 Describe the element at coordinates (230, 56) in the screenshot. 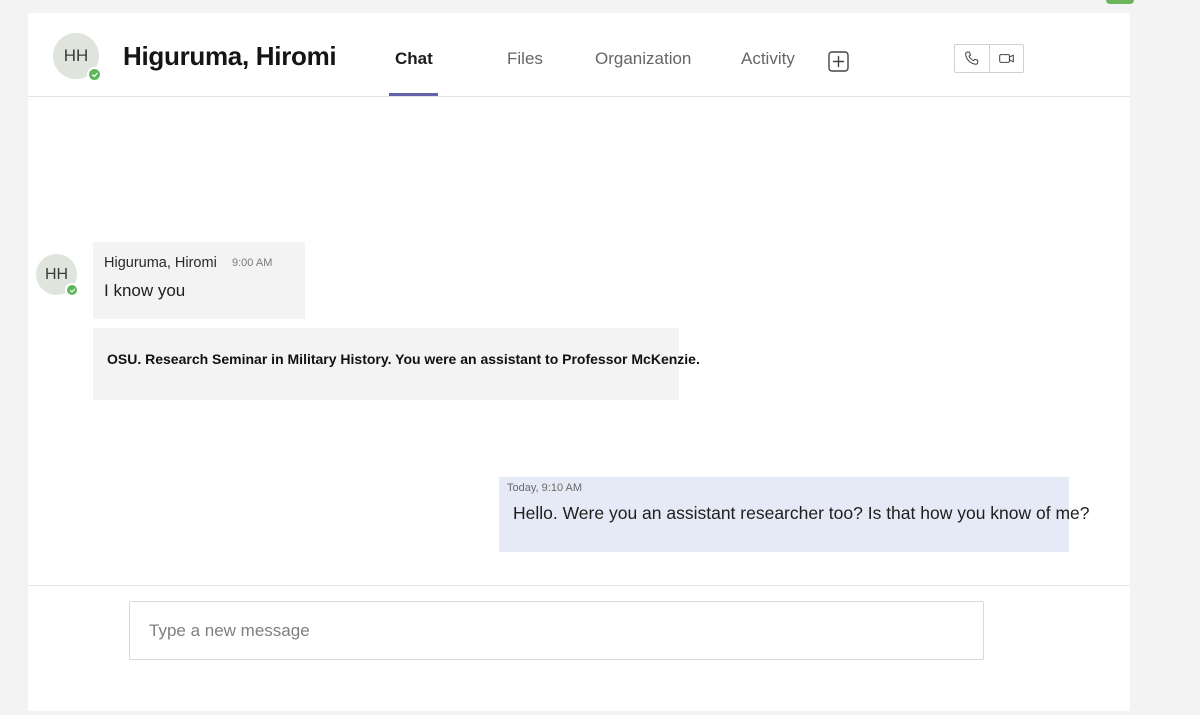

I see `contact-name: Higuruma, Hiromi` at that location.